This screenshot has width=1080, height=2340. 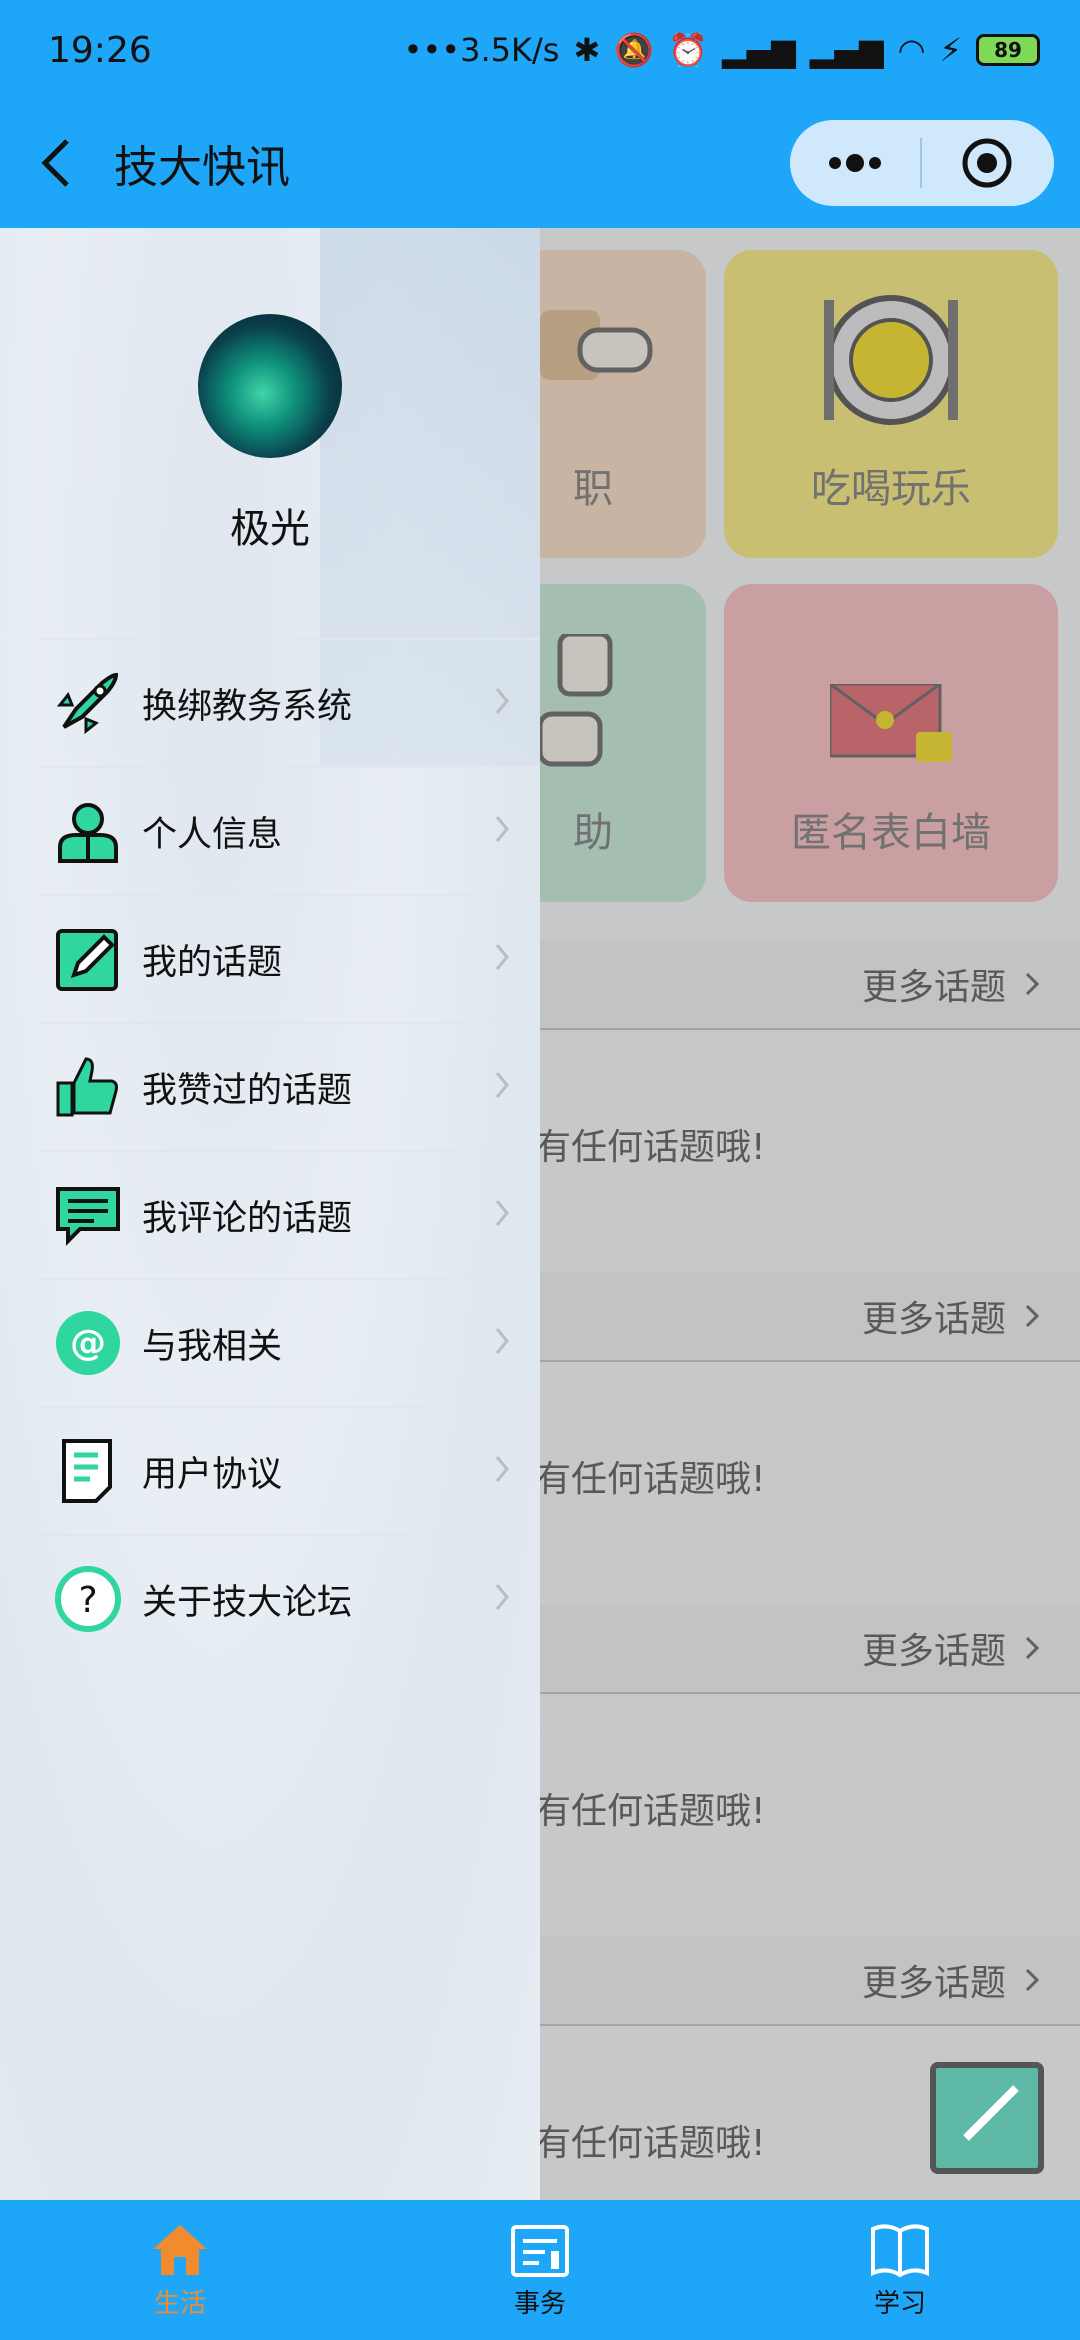 What do you see at coordinates (88, 1087) in the screenshot?
I see `thumbs-up-icon` at bounding box center [88, 1087].